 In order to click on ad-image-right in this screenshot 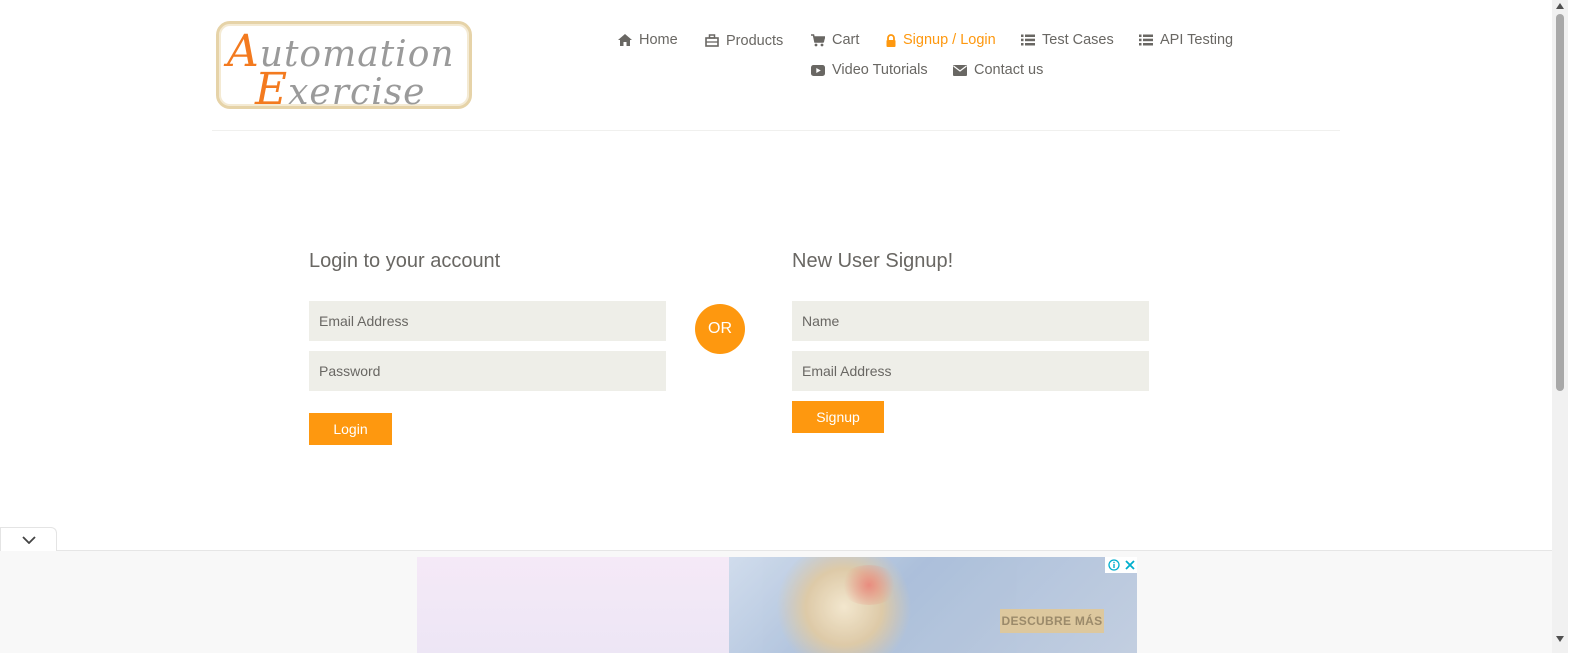, I will do `click(933, 605)`.